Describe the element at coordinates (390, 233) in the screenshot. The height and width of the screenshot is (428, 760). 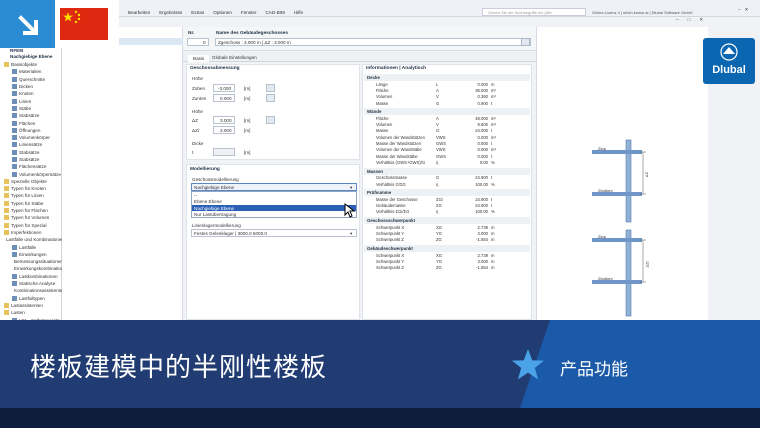
I see `info-name: Schwerpunkt Y` at that location.